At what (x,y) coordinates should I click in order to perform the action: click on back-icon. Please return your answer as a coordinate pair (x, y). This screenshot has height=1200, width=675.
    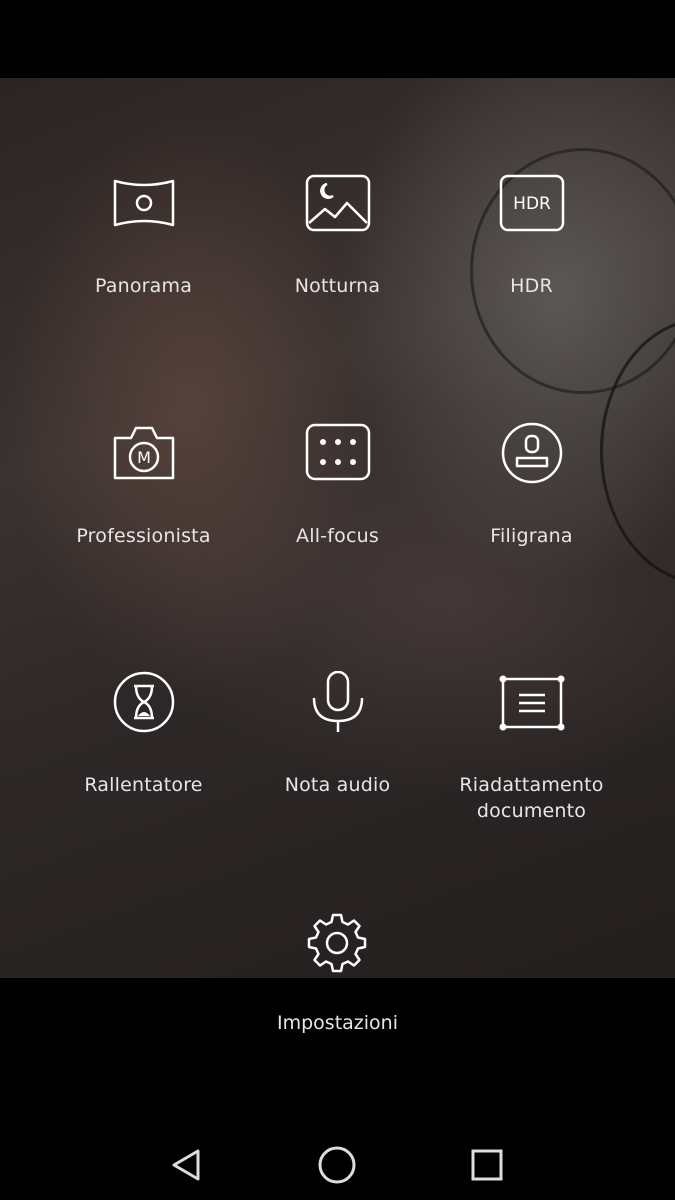
    Looking at the image, I should click on (186, 1165).